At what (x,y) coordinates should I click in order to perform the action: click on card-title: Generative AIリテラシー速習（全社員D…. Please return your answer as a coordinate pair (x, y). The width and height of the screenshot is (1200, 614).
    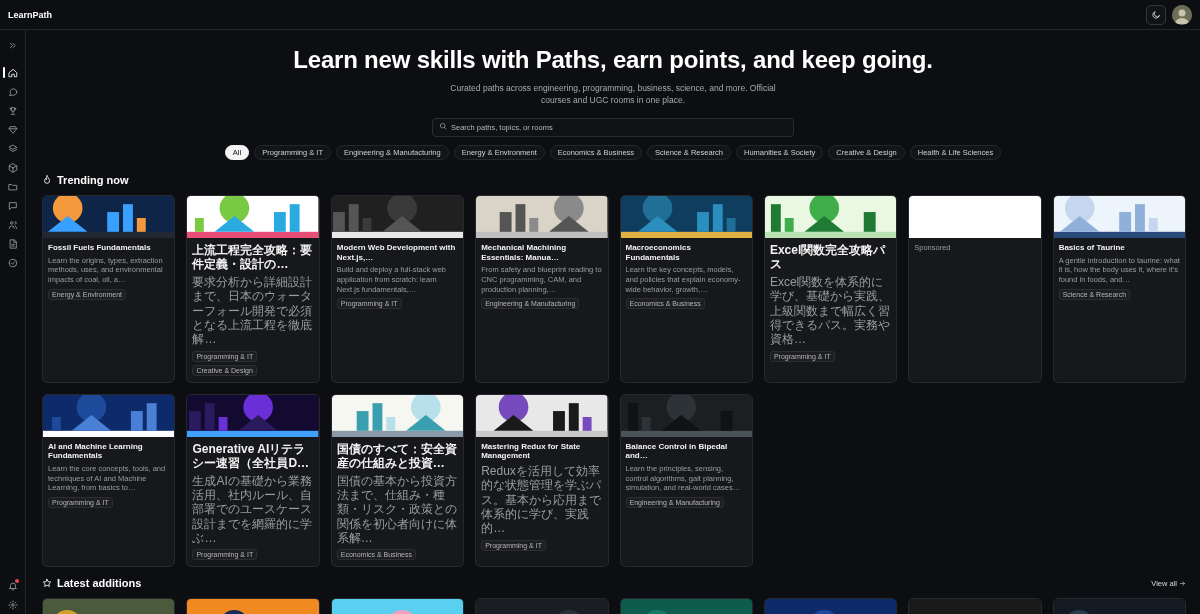
    Looking at the image, I should click on (251, 456).